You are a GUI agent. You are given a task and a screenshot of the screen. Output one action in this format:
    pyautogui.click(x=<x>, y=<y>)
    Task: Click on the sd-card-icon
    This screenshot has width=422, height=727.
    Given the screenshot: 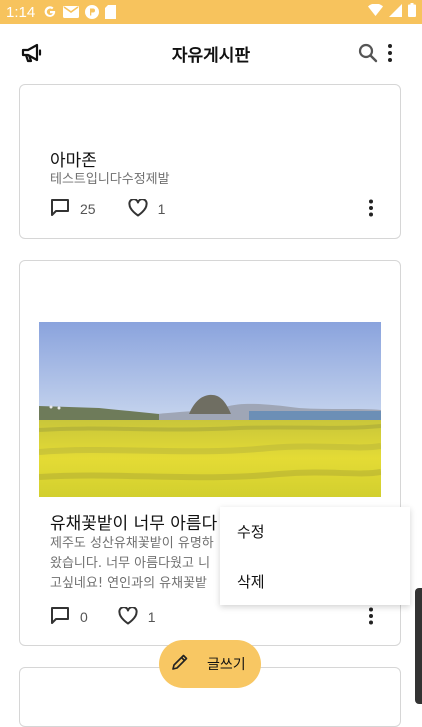 What is the action you would take?
    pyautogui.click(x=111, y=12)
    